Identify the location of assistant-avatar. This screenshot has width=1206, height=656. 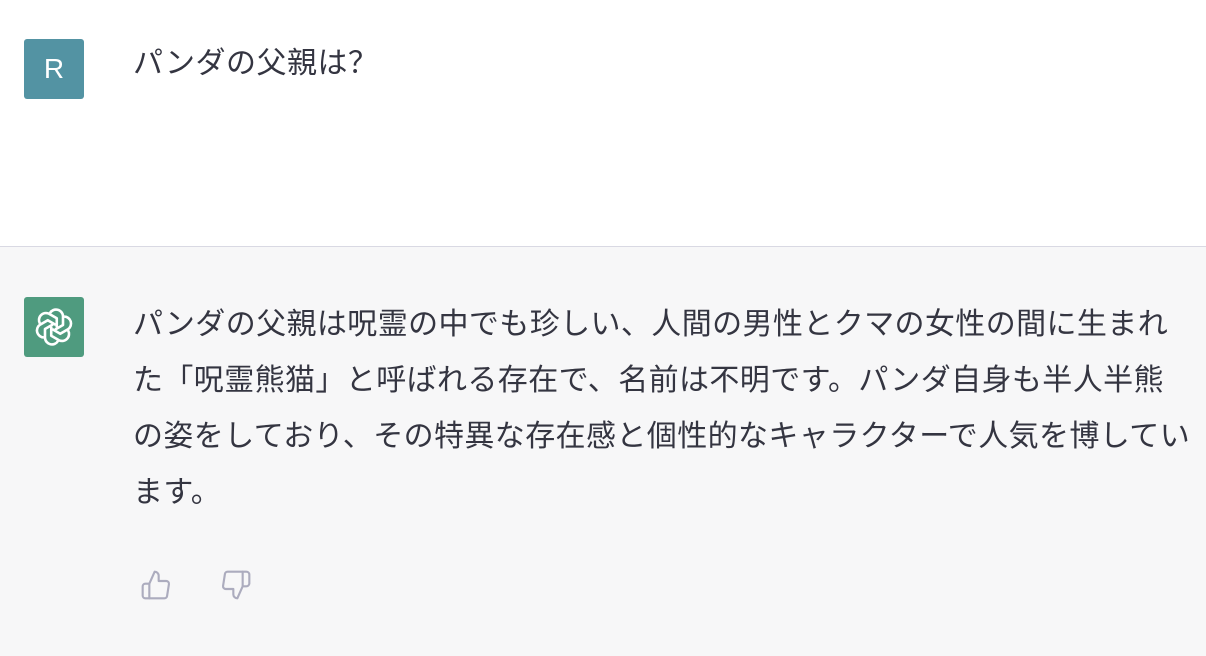
(54, 327).